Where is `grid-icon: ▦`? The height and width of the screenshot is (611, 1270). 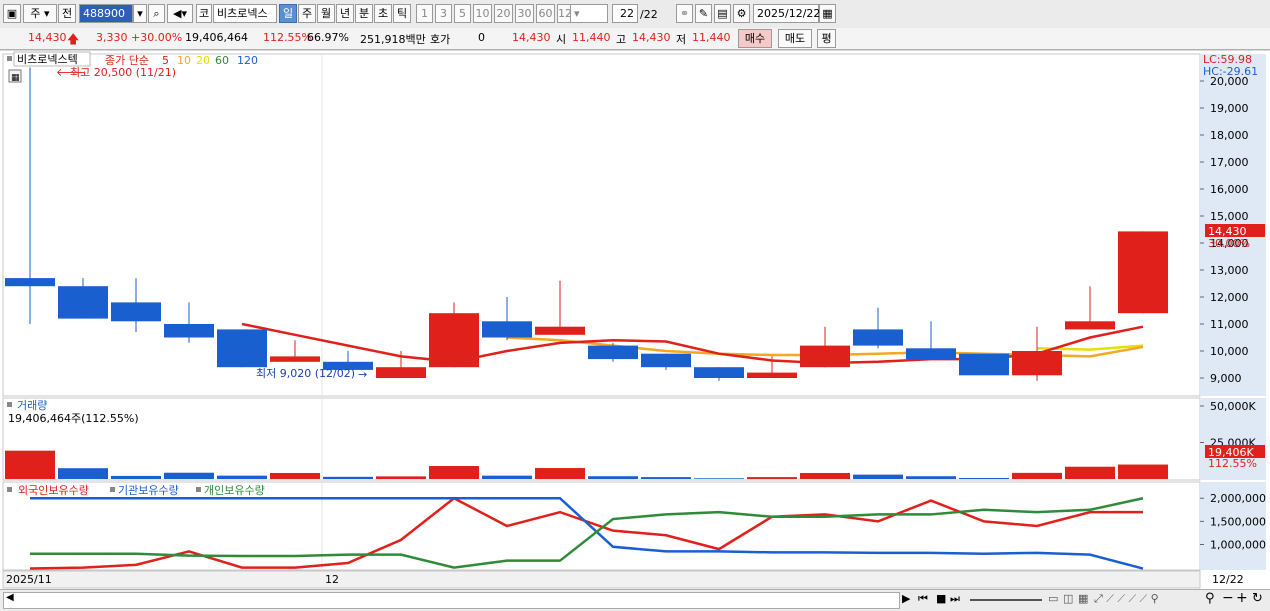 grid-icon: ▦ is located at coordinates (1083, 598).